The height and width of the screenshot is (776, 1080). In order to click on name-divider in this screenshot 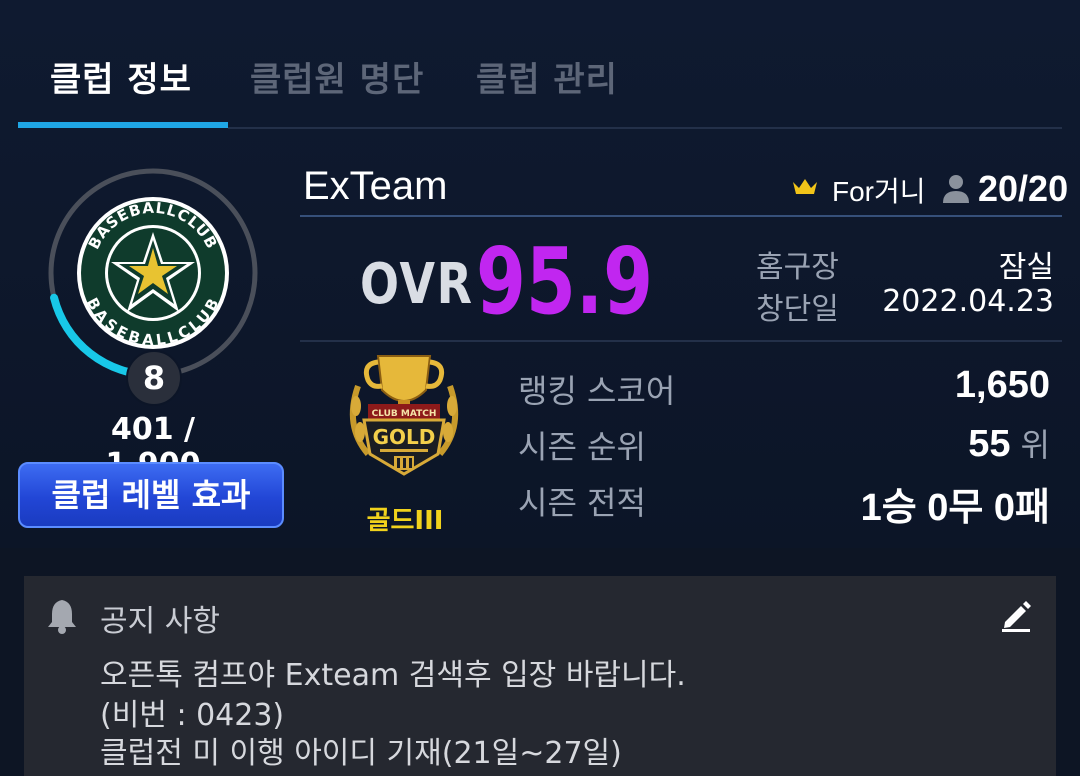, I will do `click(681, 216)`.